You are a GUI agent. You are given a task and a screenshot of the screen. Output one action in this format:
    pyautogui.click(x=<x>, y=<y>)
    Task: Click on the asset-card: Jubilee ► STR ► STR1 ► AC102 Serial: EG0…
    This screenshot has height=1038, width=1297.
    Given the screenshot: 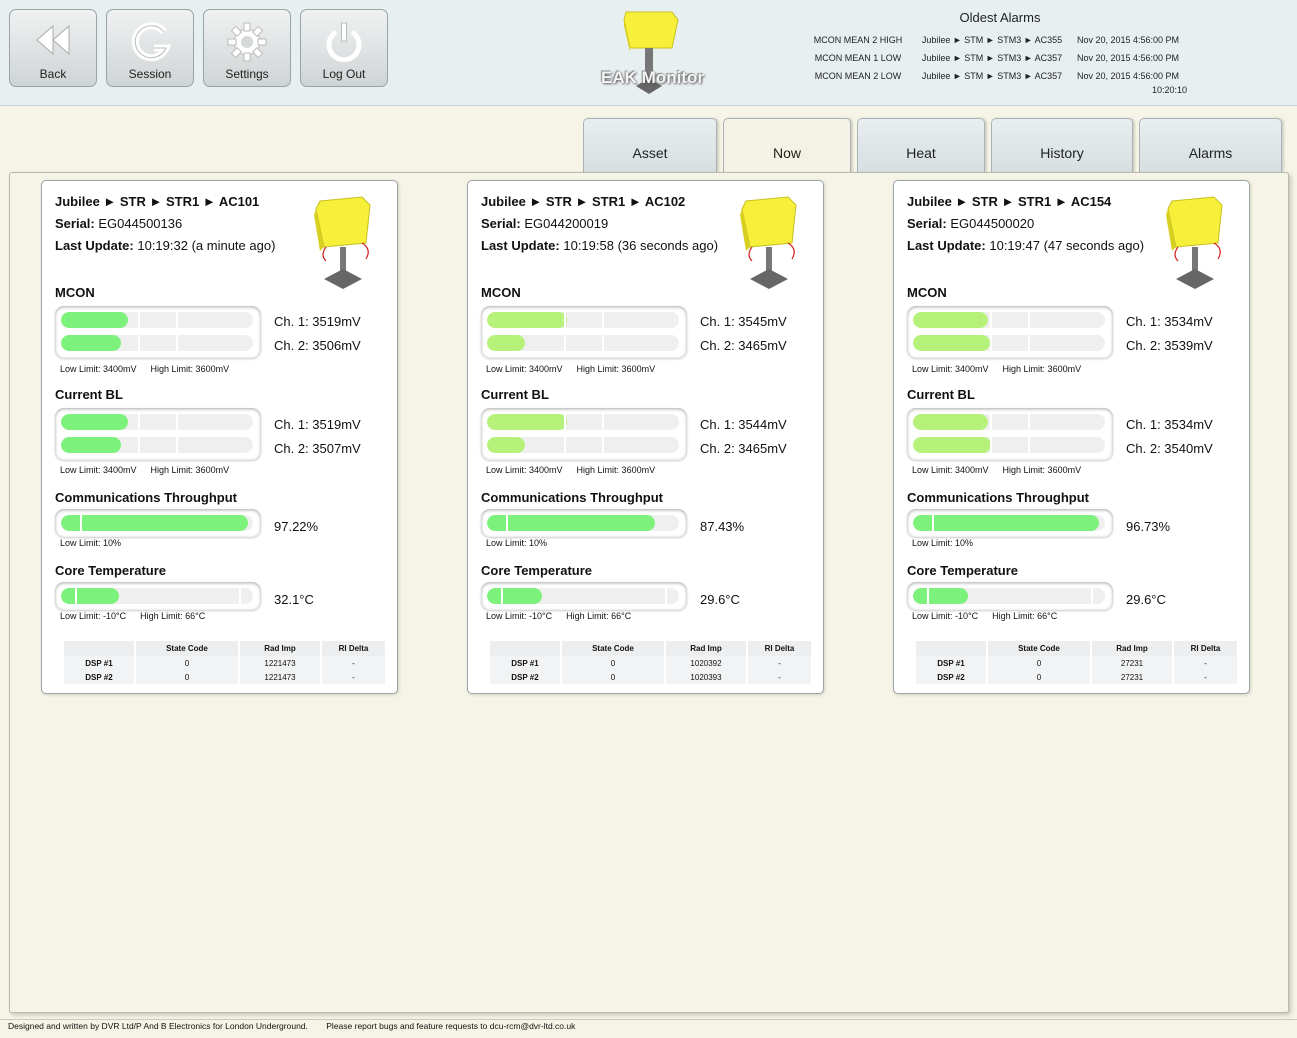 What is the action you would take?
    pyautogui.click(x=645, y=437)
    